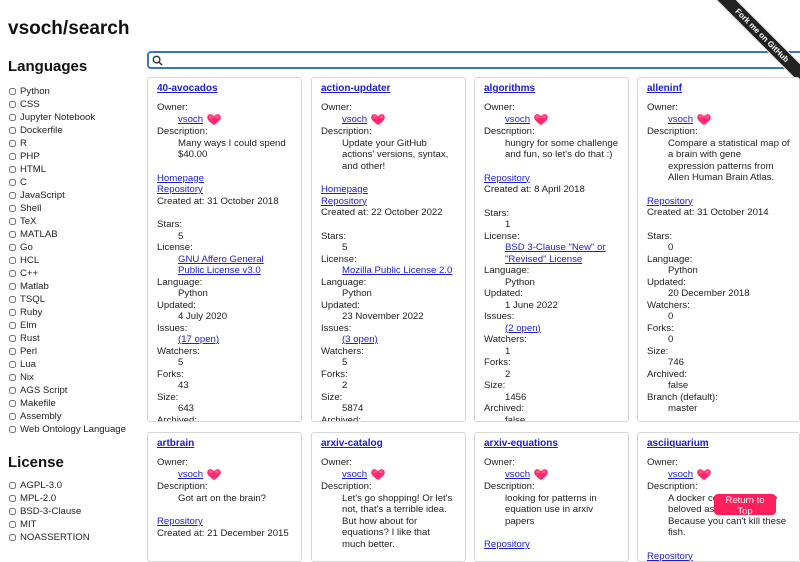 The image size is (800, 562). What do you see at coordinates (74, 130) in the screenshot?
I see `language-filter: Dockerfile` at bounding box center [74, 130].